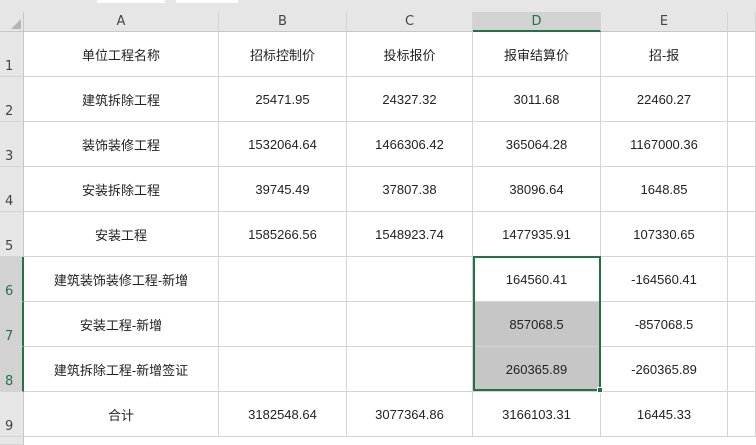 The image size is (756, 445). What do you see at coordinates (9, 201) in the screenshot?
I see `row-number: 4` at bounding box center [9, 201].